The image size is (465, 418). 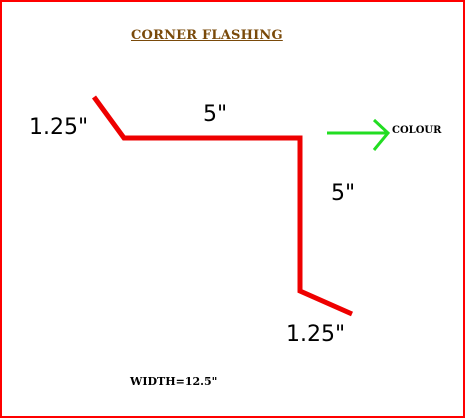 What do you see at coordinates (207, 35) in the screenshot?
I see `diagram-title: CORNER FLASHING` at bounding box center [207, 35].